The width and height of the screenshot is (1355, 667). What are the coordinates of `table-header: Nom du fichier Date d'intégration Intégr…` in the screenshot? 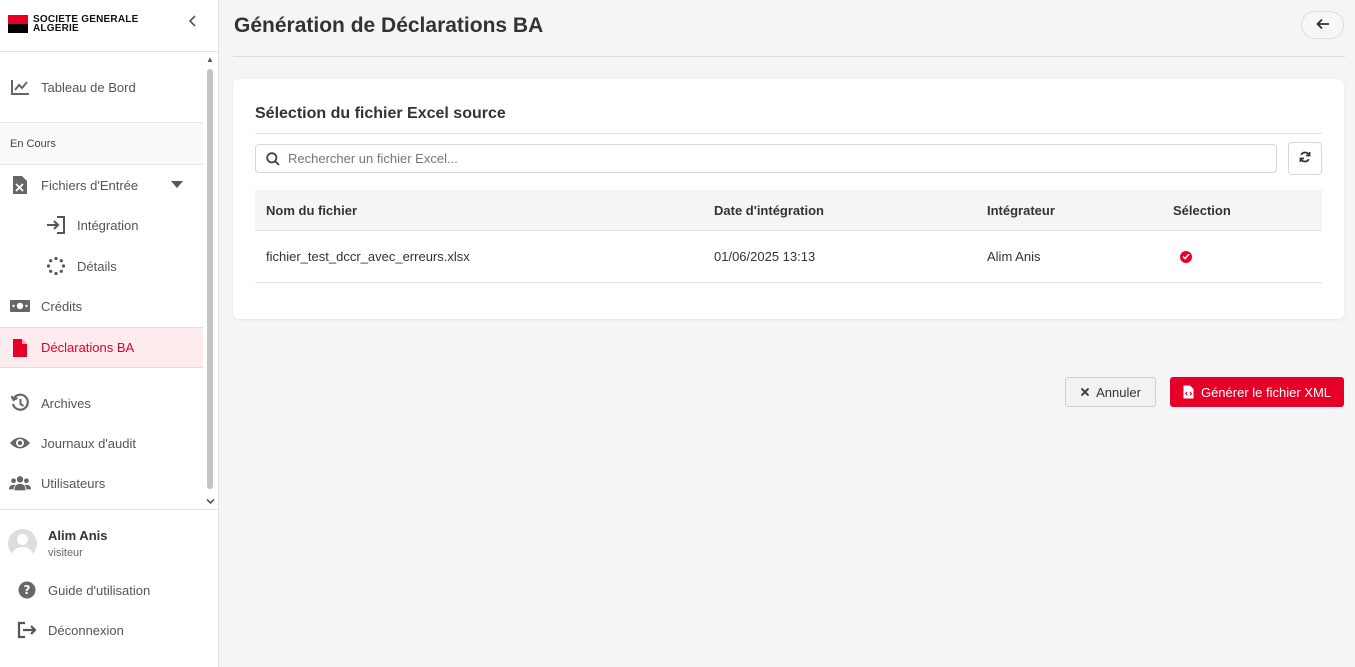 It's located at (788, 210).